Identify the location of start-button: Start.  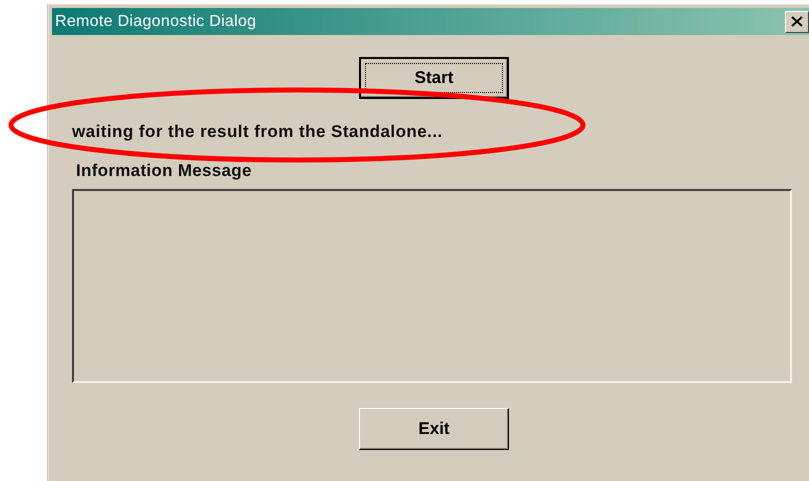
(434, 78).